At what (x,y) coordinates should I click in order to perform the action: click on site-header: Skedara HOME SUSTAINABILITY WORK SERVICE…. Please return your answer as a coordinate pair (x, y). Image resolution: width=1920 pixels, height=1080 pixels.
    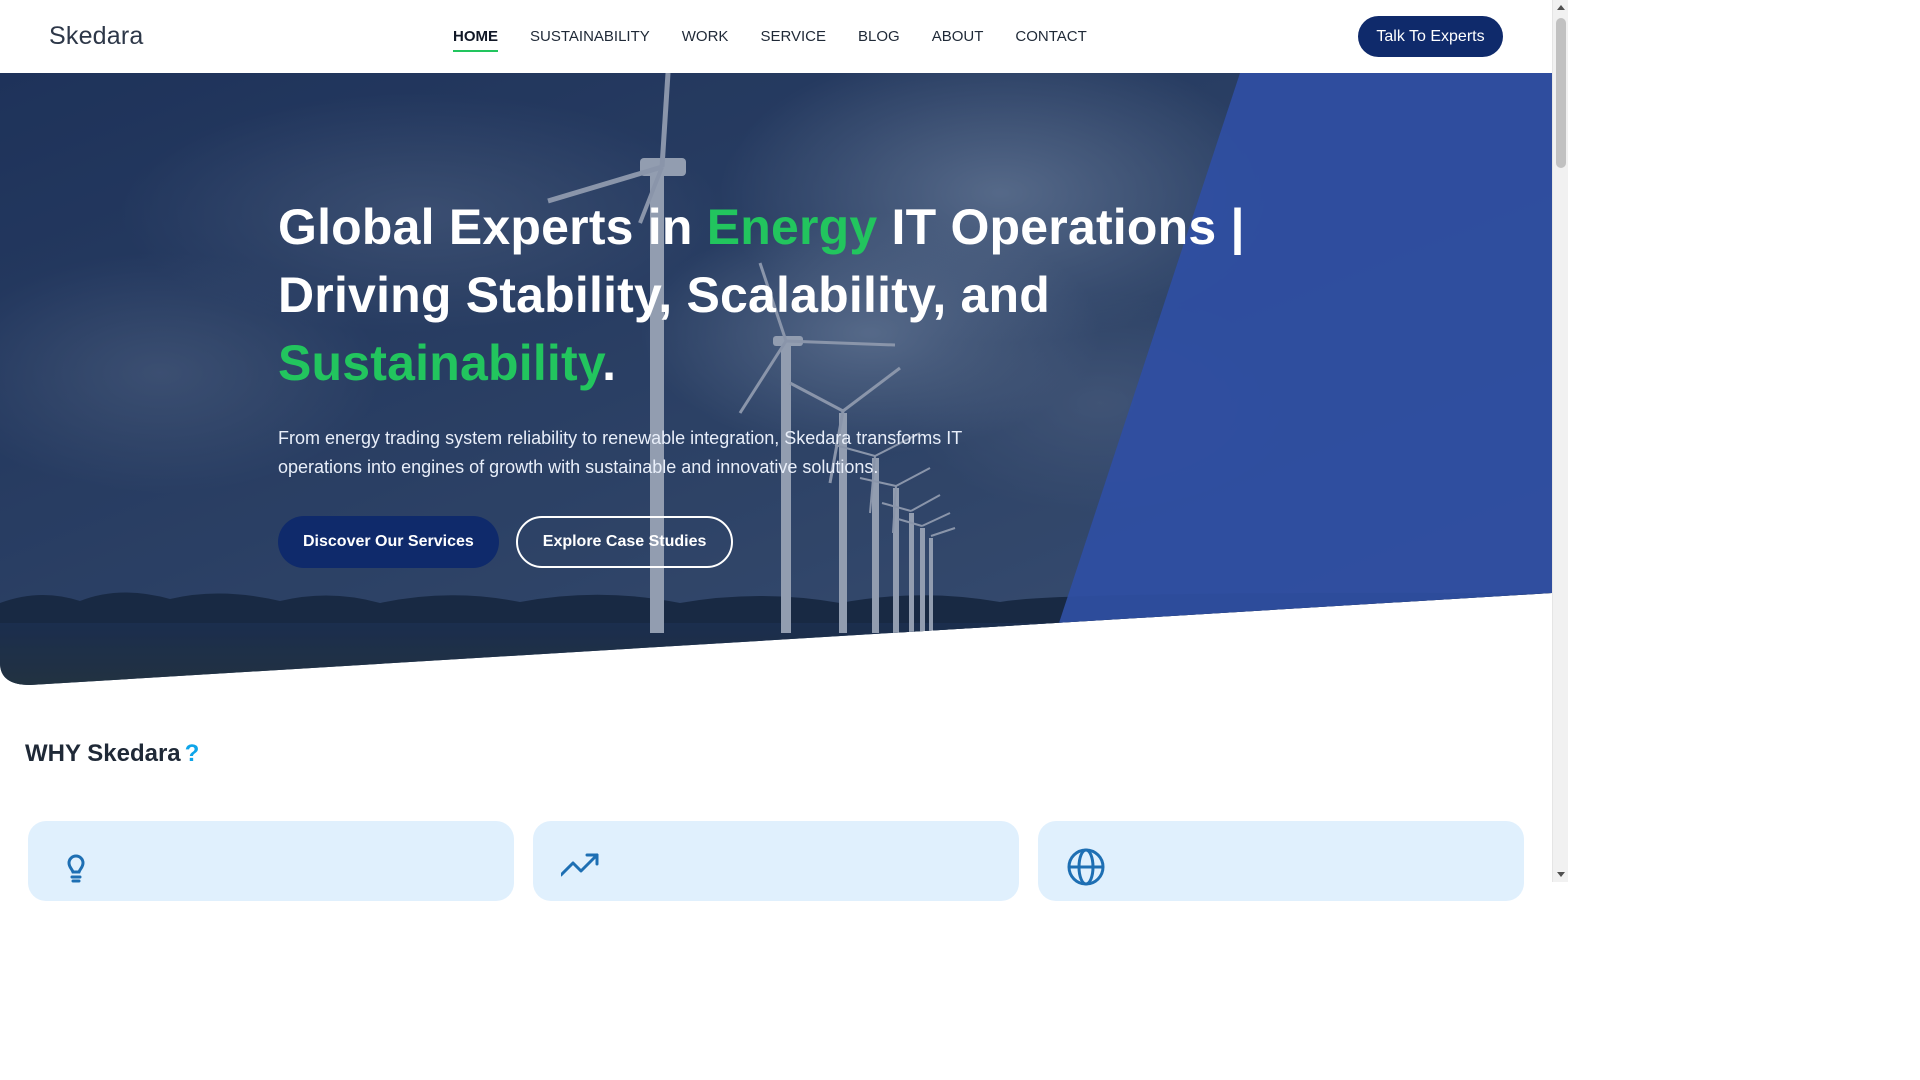
    Looking at the image, I should click on (776, 36).